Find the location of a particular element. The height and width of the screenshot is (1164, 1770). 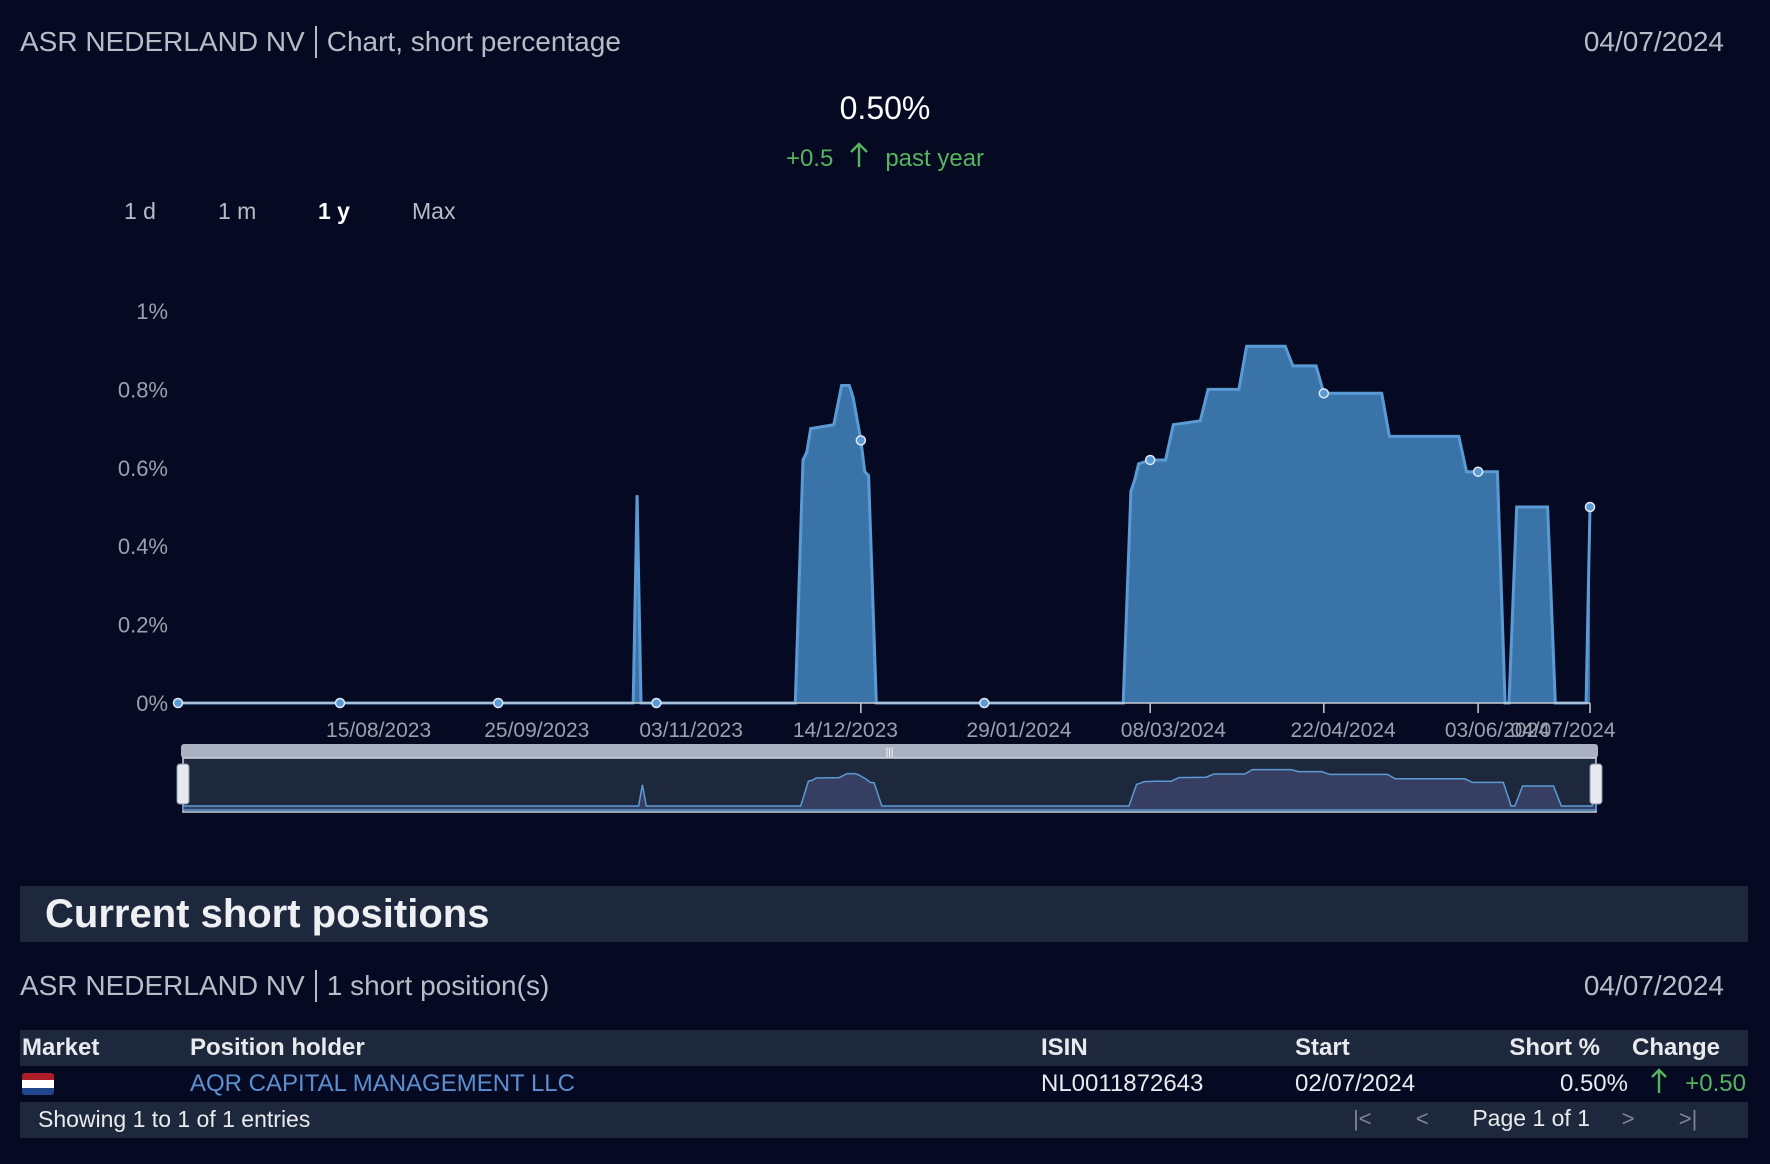

range-1d-button: 1 d is located at coordinates (171, 211).